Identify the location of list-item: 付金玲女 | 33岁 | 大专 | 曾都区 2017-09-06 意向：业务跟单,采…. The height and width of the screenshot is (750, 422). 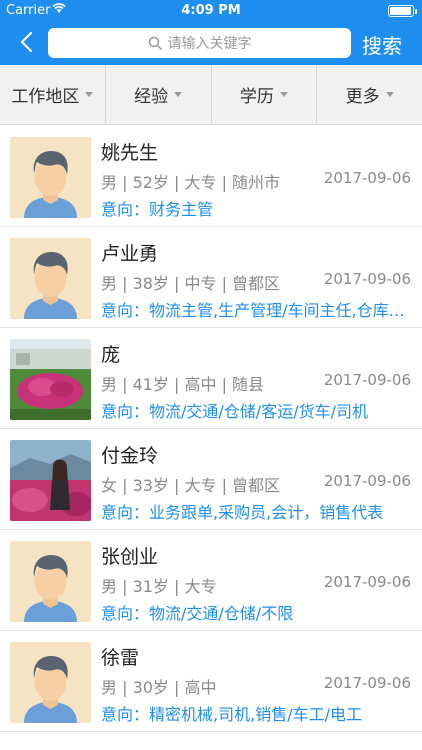
(211, 479).